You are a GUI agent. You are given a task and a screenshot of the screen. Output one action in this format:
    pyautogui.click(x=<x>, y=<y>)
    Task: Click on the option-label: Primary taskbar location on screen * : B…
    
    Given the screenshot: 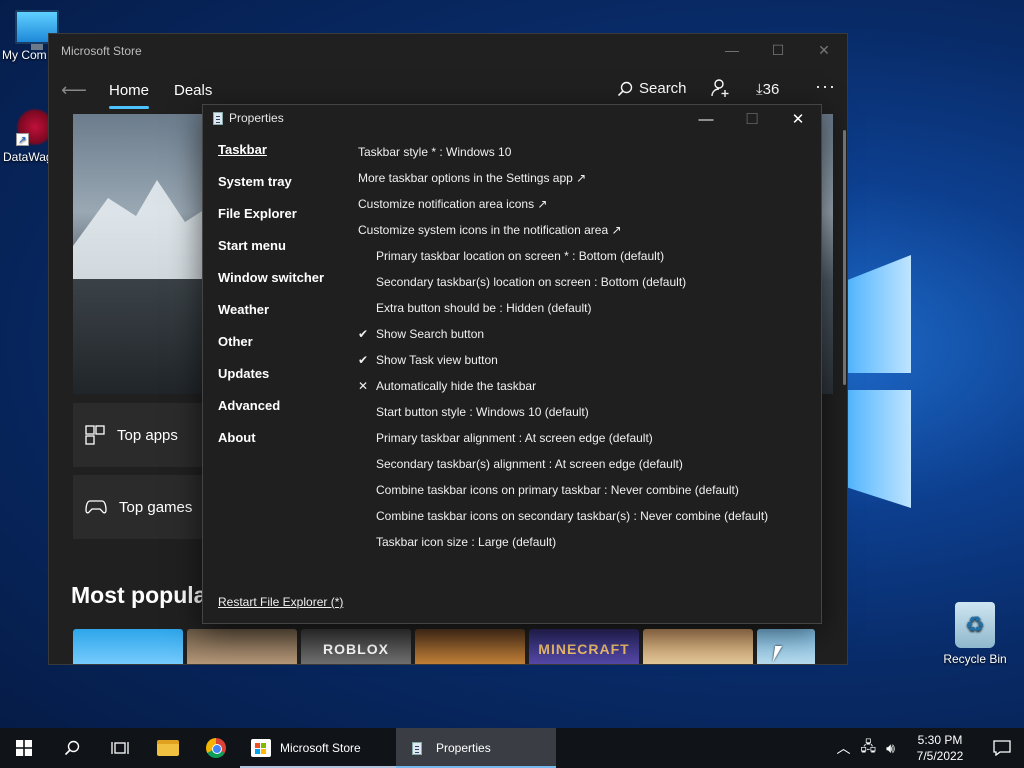 What is the action you would take?
    pyautogui.click(x=520, y=256)
    